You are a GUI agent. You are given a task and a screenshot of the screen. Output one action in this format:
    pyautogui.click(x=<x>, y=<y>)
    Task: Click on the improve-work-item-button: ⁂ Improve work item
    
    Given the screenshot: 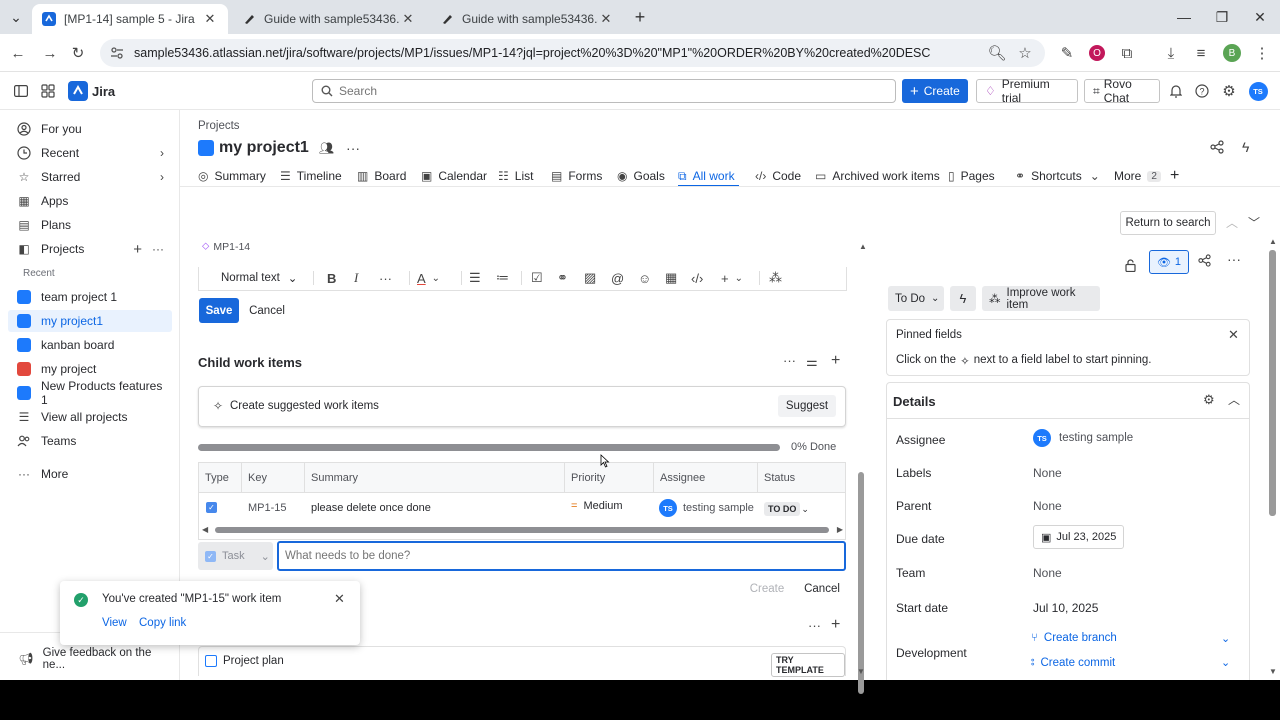 What is the action you would take?
    pyautogui.click(x=1041, y=298)
    